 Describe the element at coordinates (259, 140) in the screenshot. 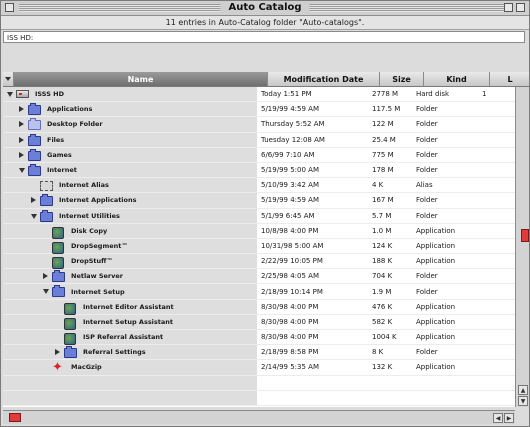

I see `list-row: Files Tuesday 12:08 AM 25.4 M Folder` at that location.